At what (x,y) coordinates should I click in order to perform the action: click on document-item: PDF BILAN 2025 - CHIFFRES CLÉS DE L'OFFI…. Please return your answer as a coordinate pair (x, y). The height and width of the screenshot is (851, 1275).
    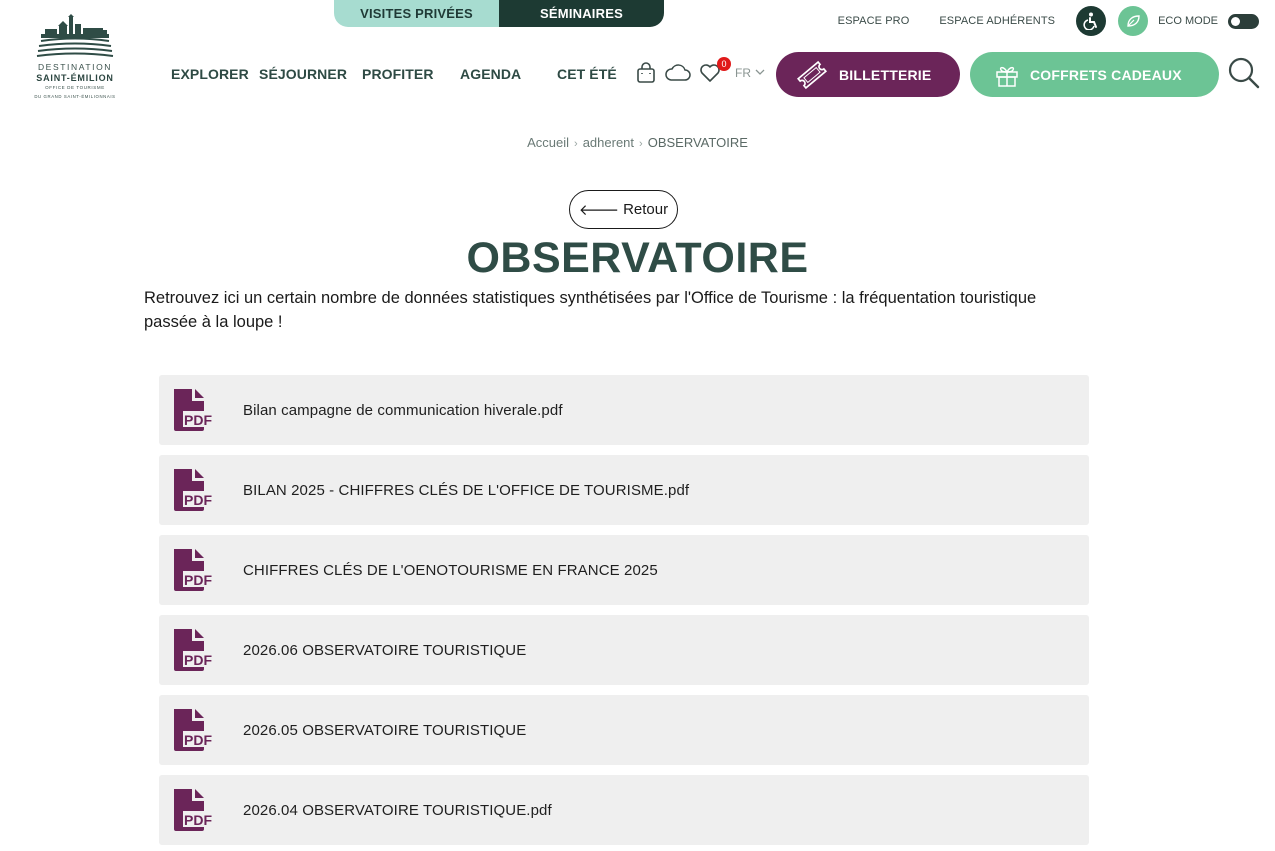
    Looking at the image, I should click on (624, 490).